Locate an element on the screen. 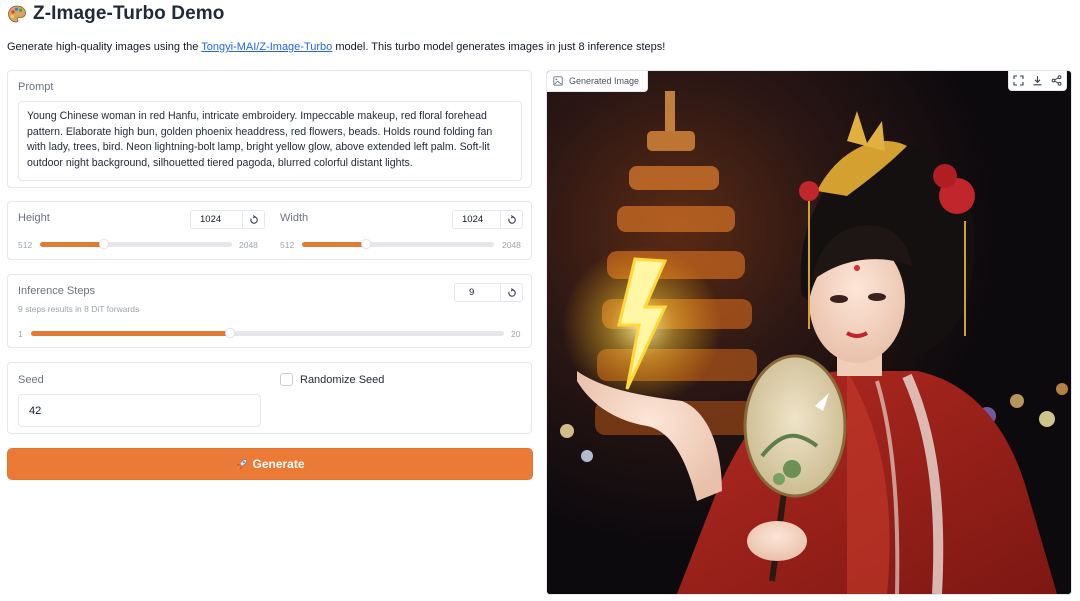 Image resolution: width=1080 pixels, height=601 pixels. width-max: 2048 is located at coordinates (511, 245).